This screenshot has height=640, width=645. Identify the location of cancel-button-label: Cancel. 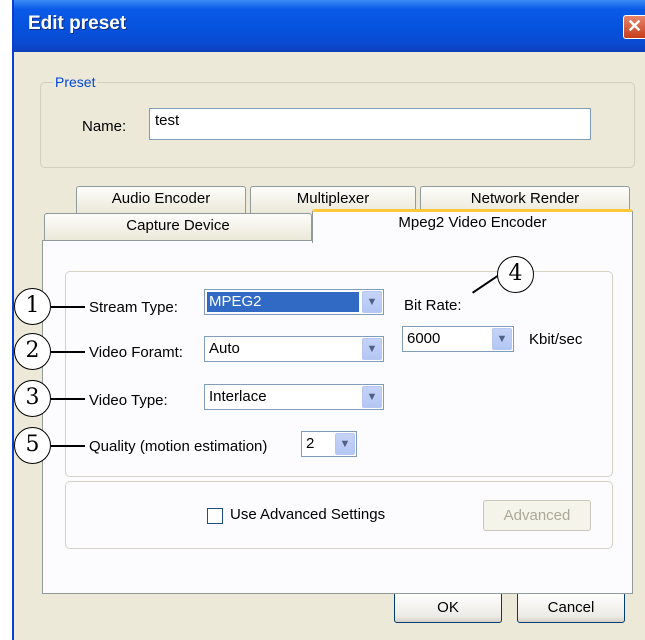
(571, 607).